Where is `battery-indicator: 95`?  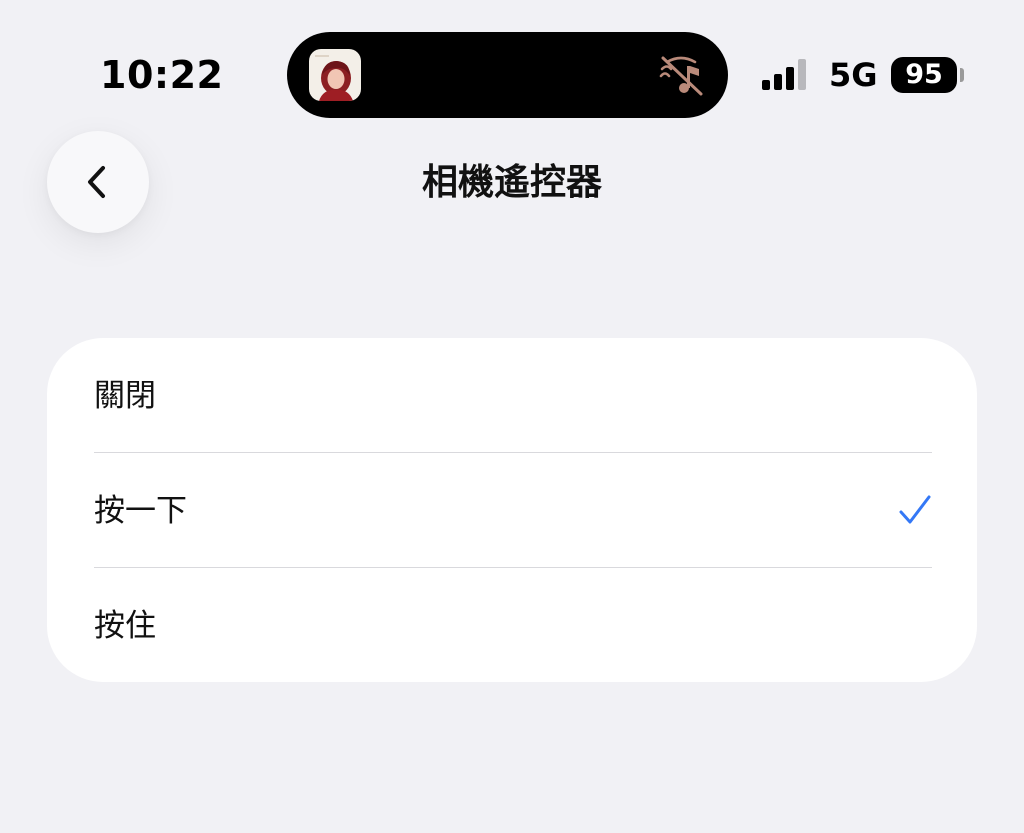
battery-indicator: 95 is located at coordinates (924, 75).